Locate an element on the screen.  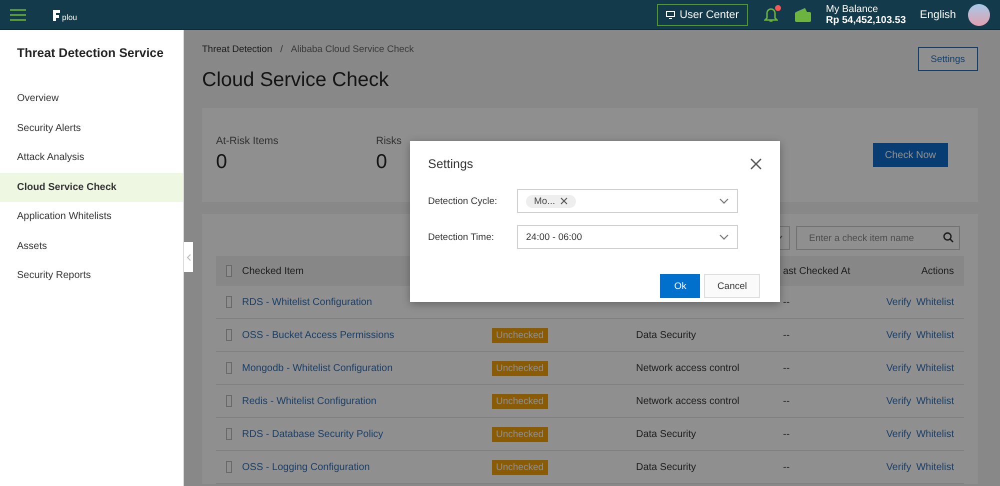
remove-icon is located at coordinates (564, 201).